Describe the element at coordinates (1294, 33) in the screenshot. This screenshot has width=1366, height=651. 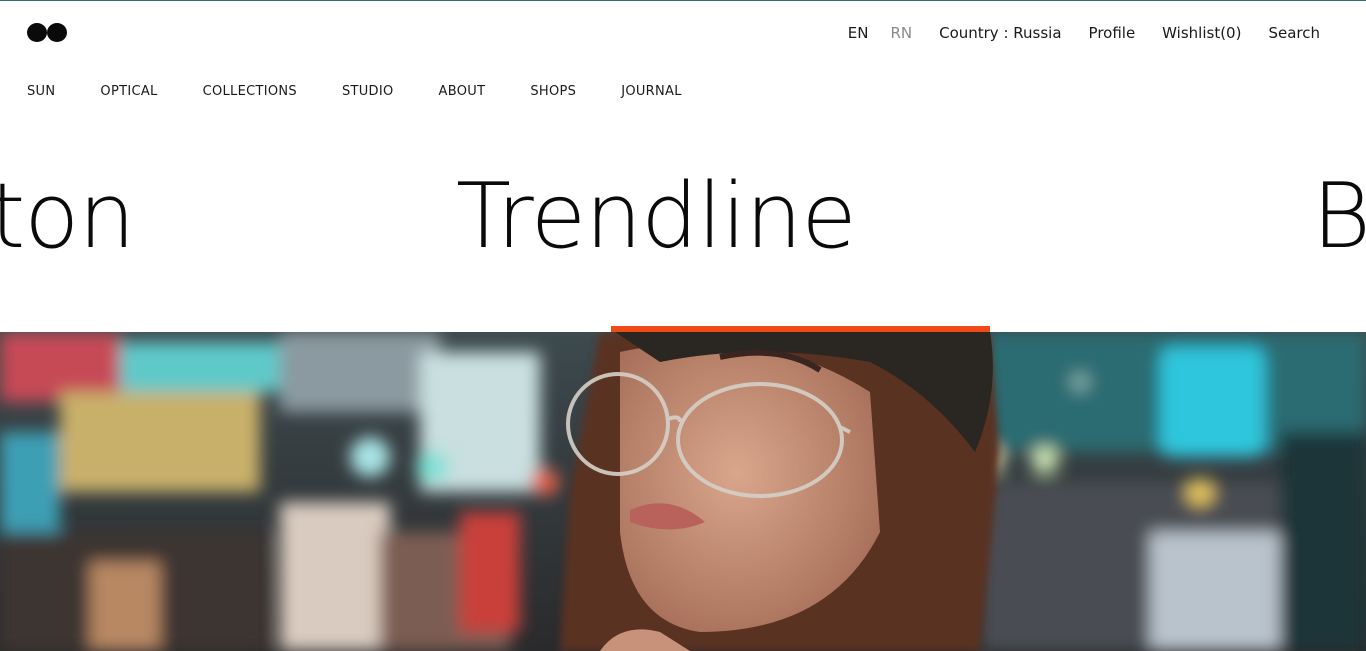
I see `search-link: Search` at that location.